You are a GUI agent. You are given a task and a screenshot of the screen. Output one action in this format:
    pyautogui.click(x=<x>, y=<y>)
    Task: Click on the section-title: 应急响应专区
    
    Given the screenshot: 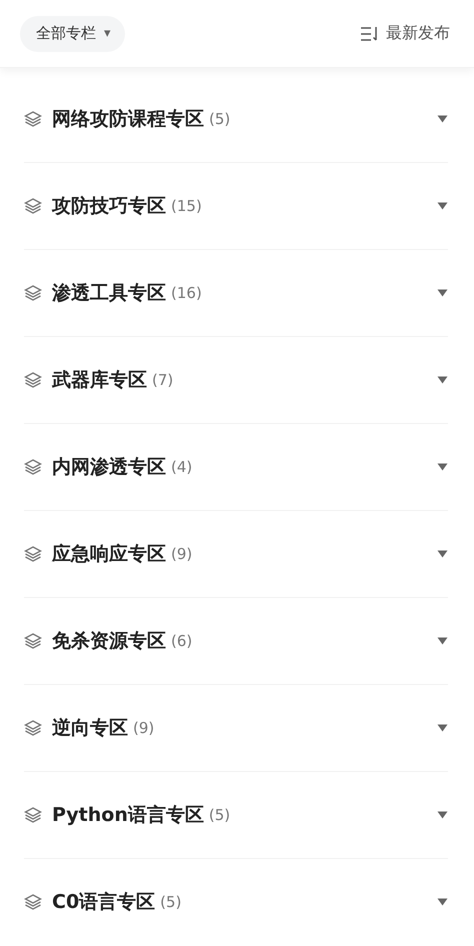 What is the action you would take?
    pyautogui.click(x=109, y=554)
    